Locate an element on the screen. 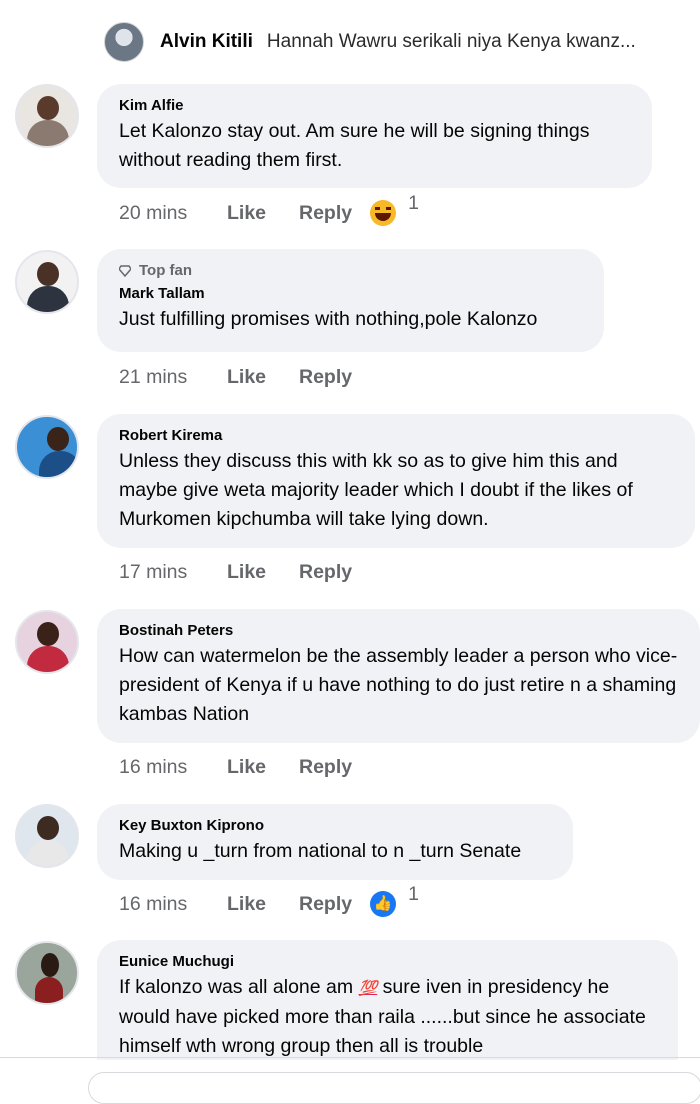 This screenshot has height=1104, width=700. comment-actions: 17 mins Like Reply is located at coordinates (235, 572).